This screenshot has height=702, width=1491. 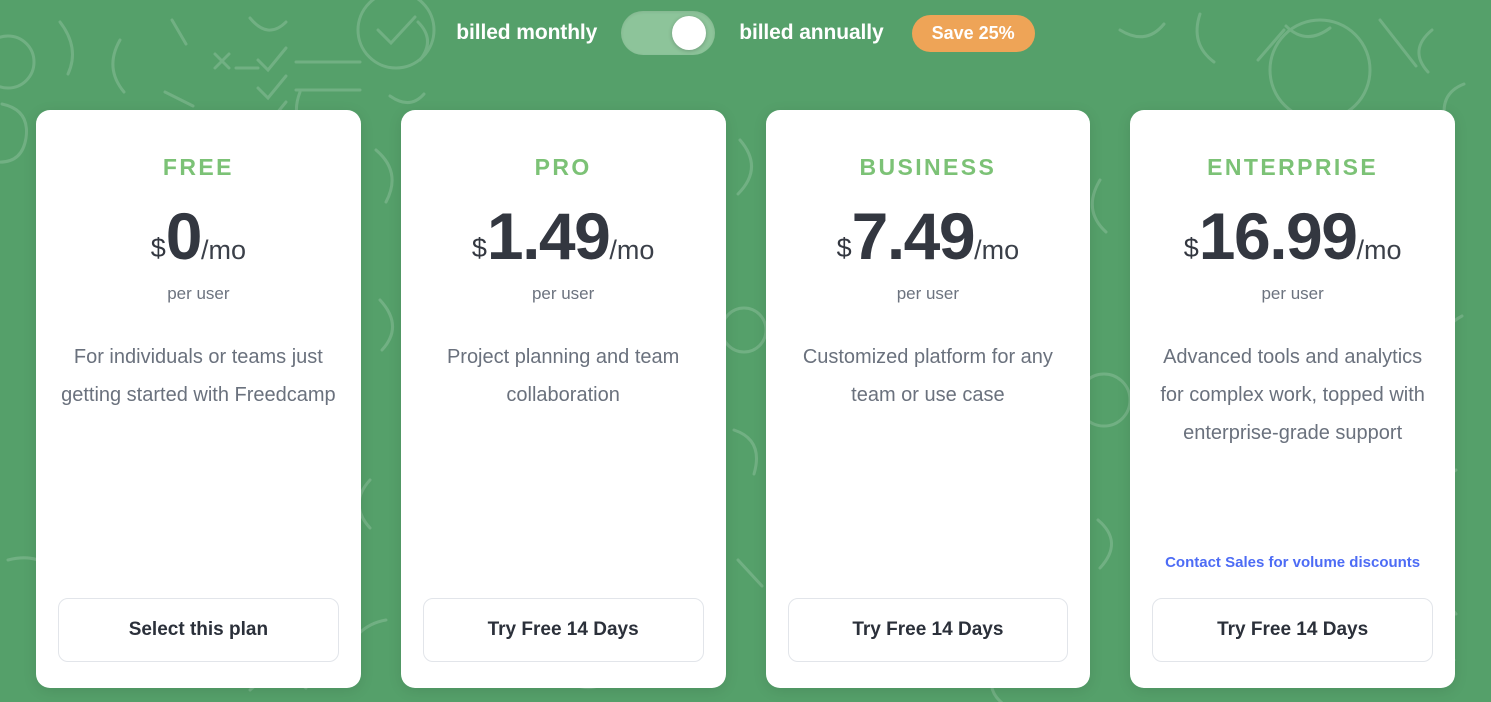 I want to click on billing-period-toggle, so click(x=668, y=33).